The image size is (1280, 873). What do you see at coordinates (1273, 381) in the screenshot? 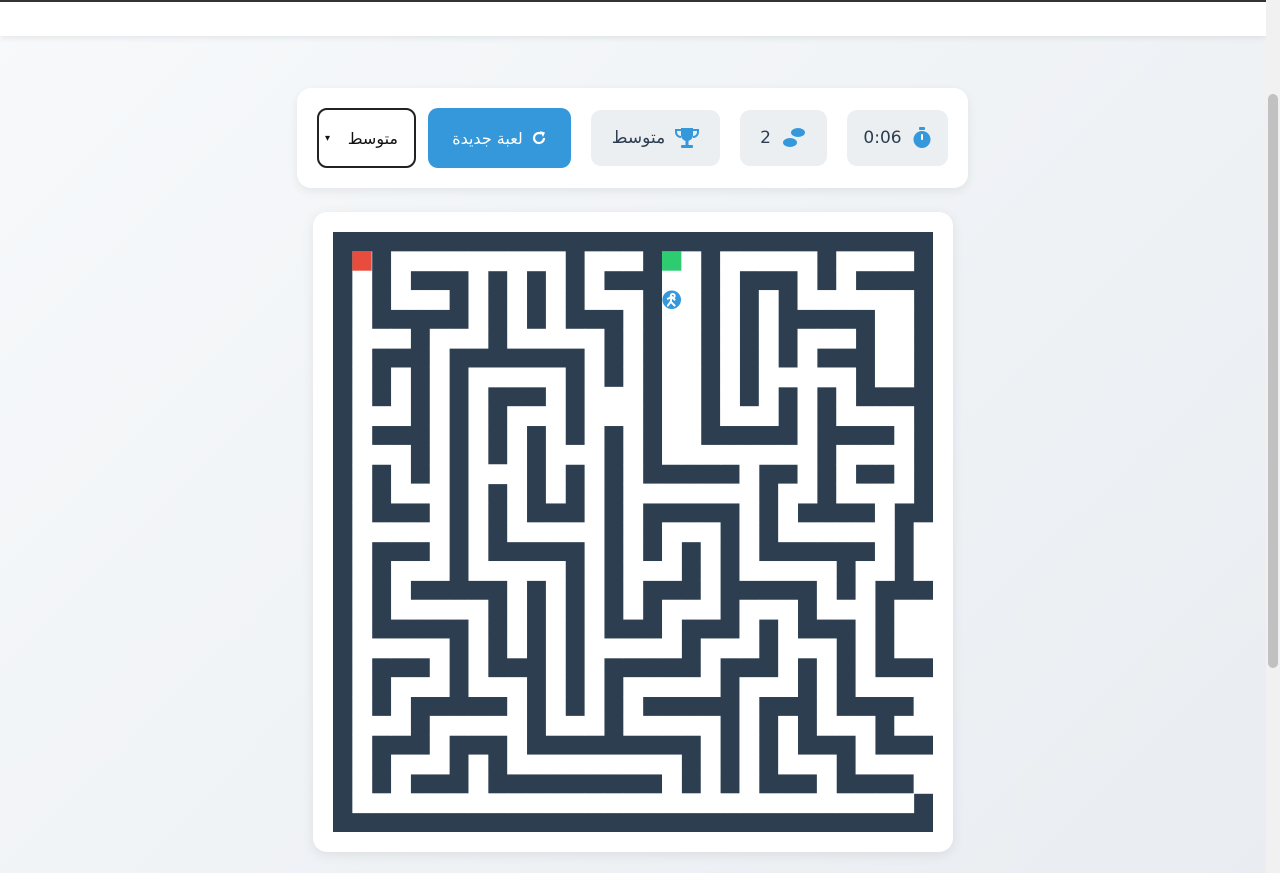
I see `scrollbar-thumb` at bounding box center [1273, 381].